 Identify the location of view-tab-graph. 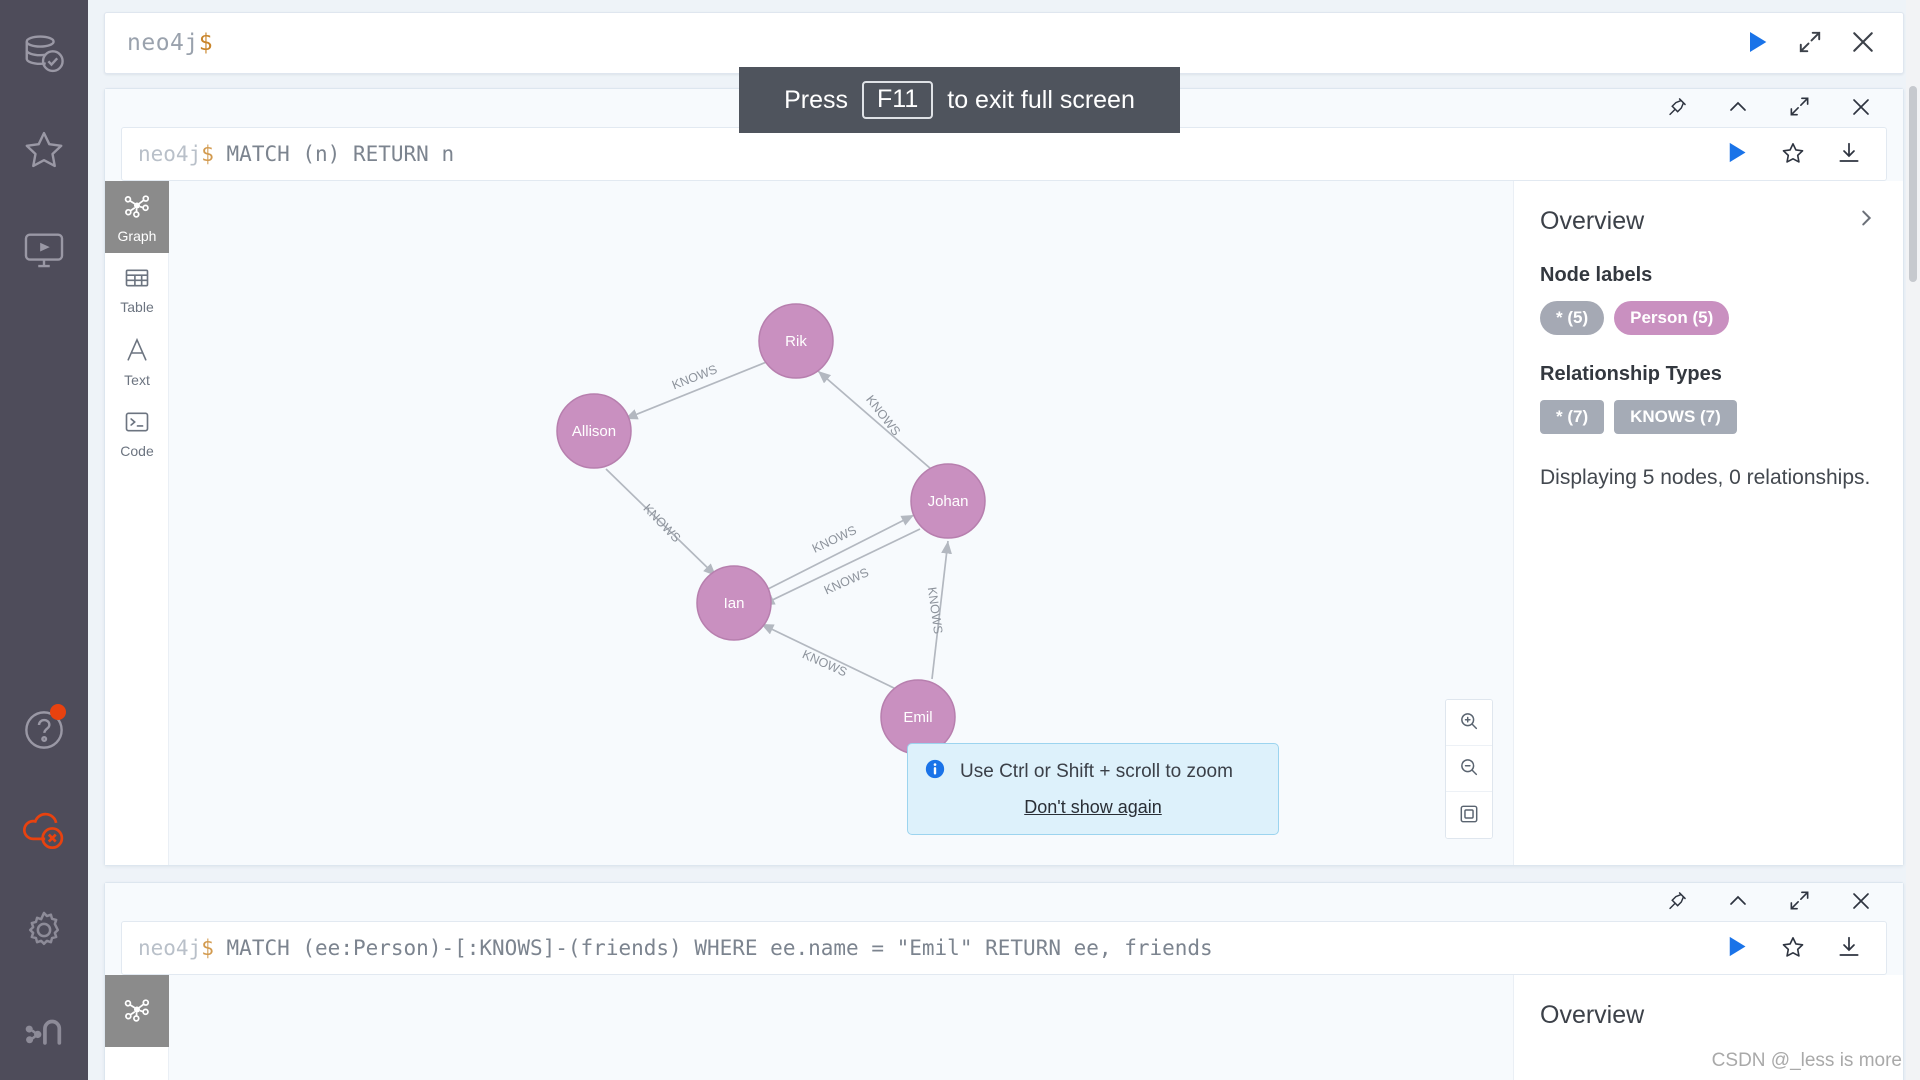
(137, 1011).